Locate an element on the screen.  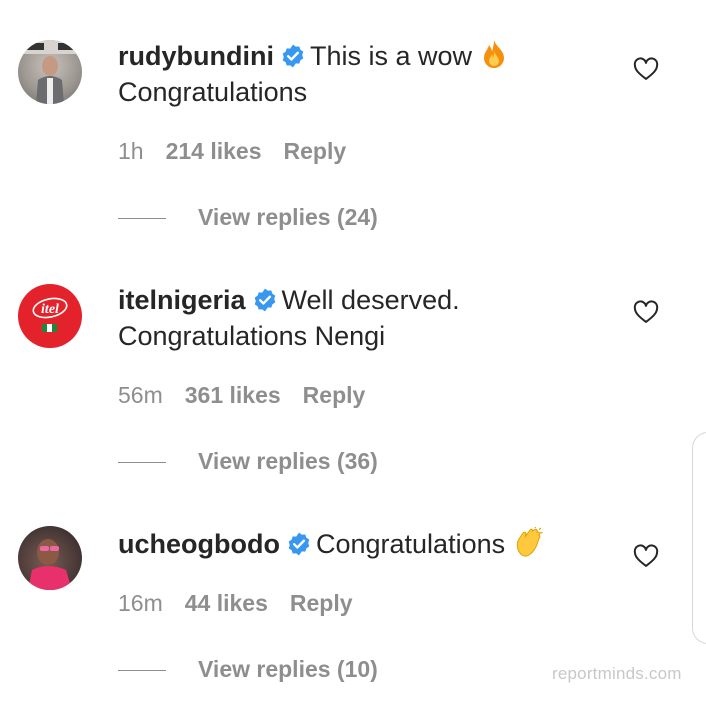
view-replies-button: View replies (10) is located at coordinates (248, 669).